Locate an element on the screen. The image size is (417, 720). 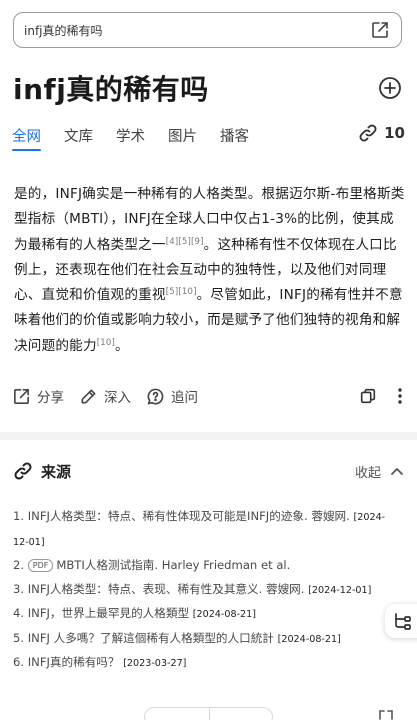
answer-actions: 分享 深入 追问 is located at coordinates (207, 396).